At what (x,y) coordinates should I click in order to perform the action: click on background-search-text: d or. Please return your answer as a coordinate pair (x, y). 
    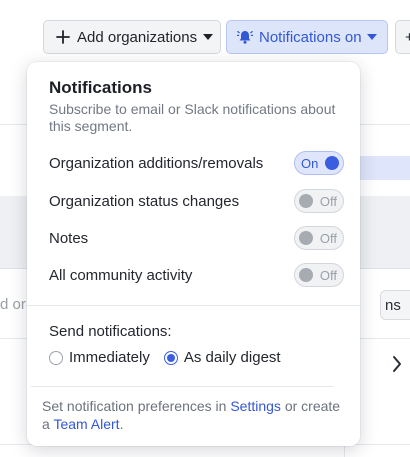
    Looking at the image, I should click on (13, 304).